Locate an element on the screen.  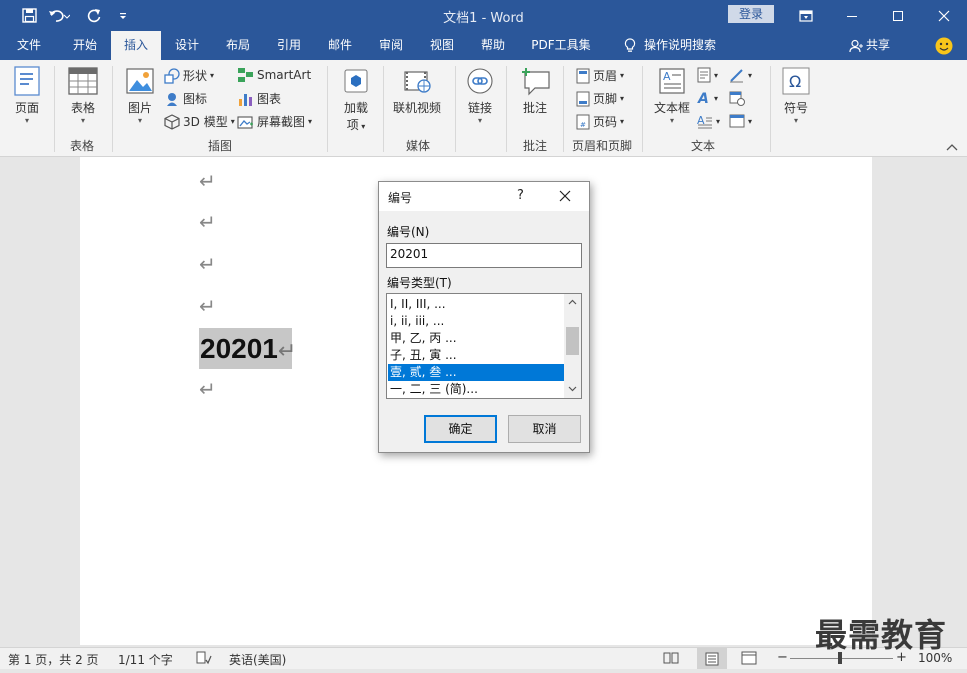
omega-icon: Ω is located at coordinates (796, 81).